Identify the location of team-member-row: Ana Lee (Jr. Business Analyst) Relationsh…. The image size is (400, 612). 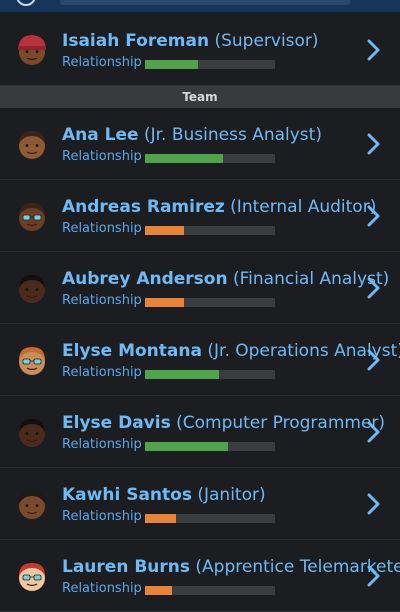
(200, 144).